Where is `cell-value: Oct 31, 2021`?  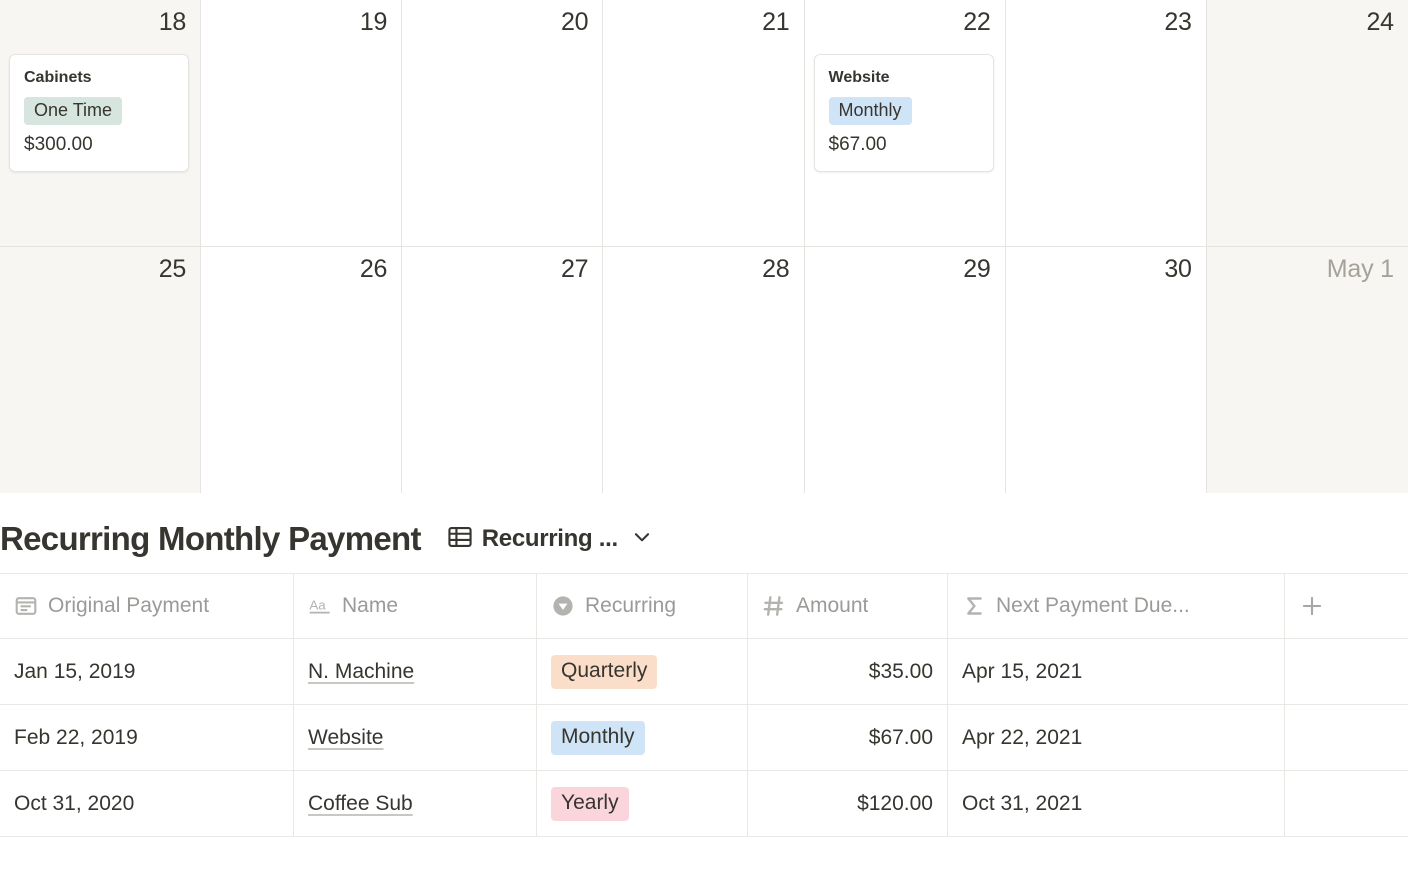 cell-value: Oct 31, 2021 is located at coordinates (1022, 803).